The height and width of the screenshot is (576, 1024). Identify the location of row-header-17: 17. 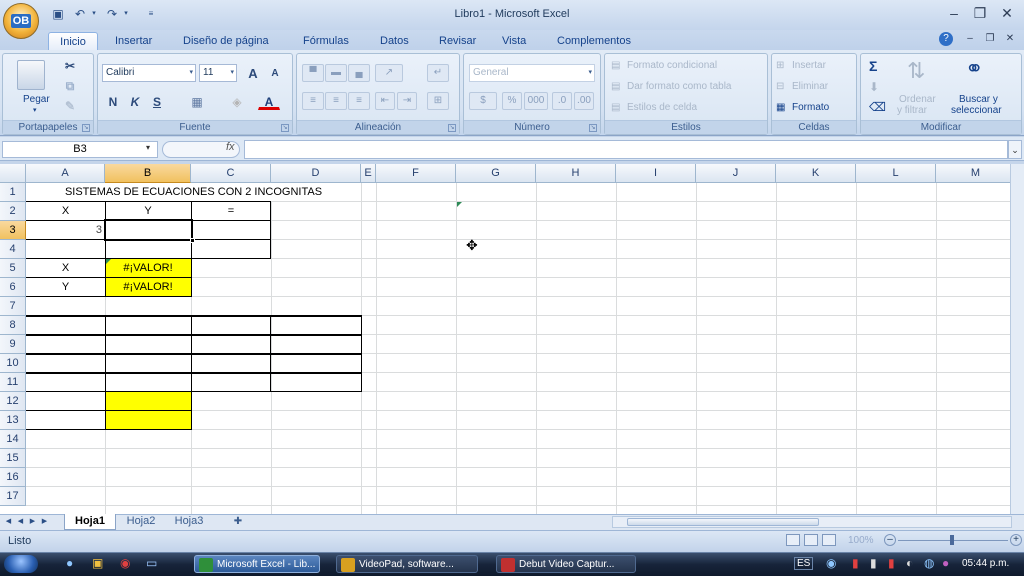
(13, 496).